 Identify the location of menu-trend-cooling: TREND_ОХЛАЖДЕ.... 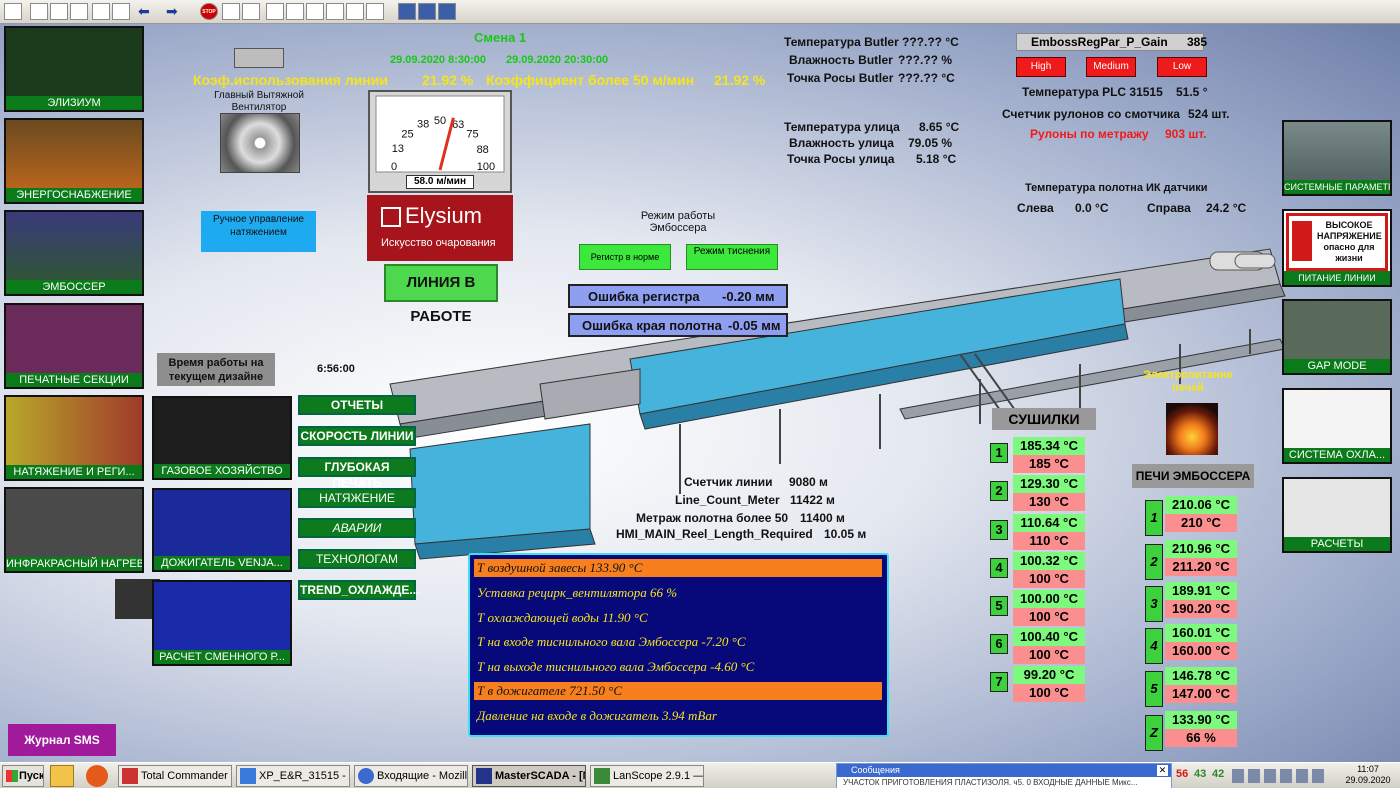
(358, 590).